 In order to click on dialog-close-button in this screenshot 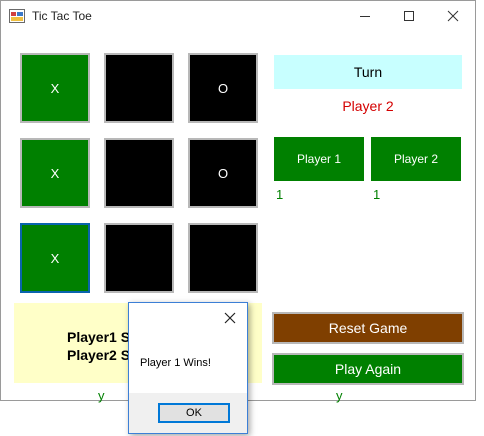, I will do `click(230, 318)`.